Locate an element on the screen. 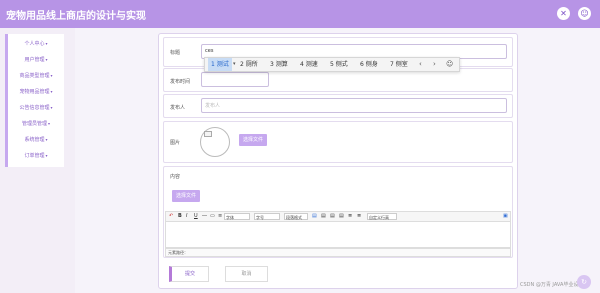 The image size is (600, 293). chevron-left-icon: ‹ is located at coordinates (420, 64).